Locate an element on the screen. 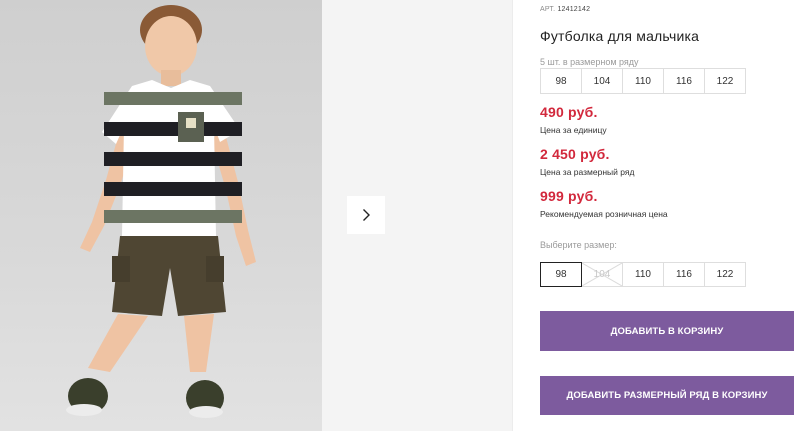  chevron-right-icon is located at coordinates (366, 215).